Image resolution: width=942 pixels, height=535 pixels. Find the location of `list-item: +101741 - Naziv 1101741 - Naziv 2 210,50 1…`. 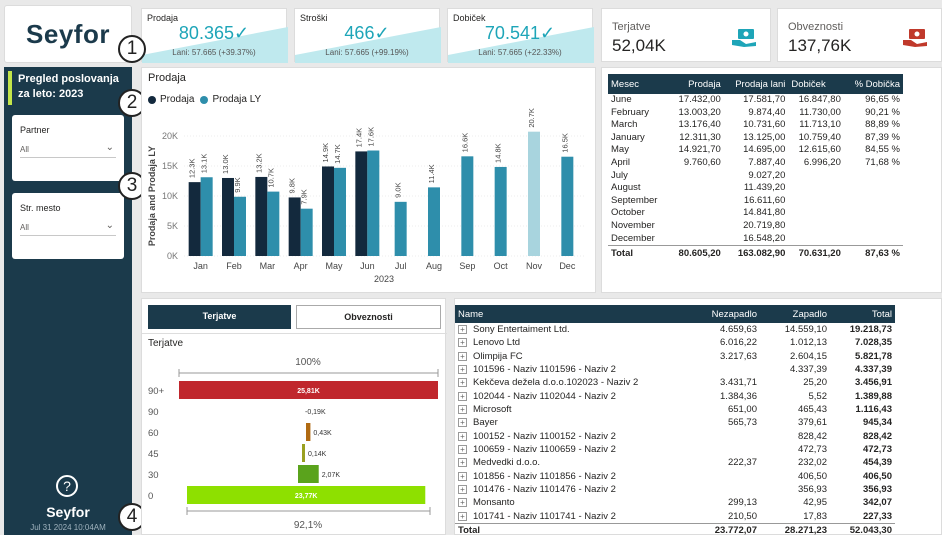

list-item: +101741 - Naziv 1101741 - Naziv 2 210,50 1… is located at coordinates (675, 517).